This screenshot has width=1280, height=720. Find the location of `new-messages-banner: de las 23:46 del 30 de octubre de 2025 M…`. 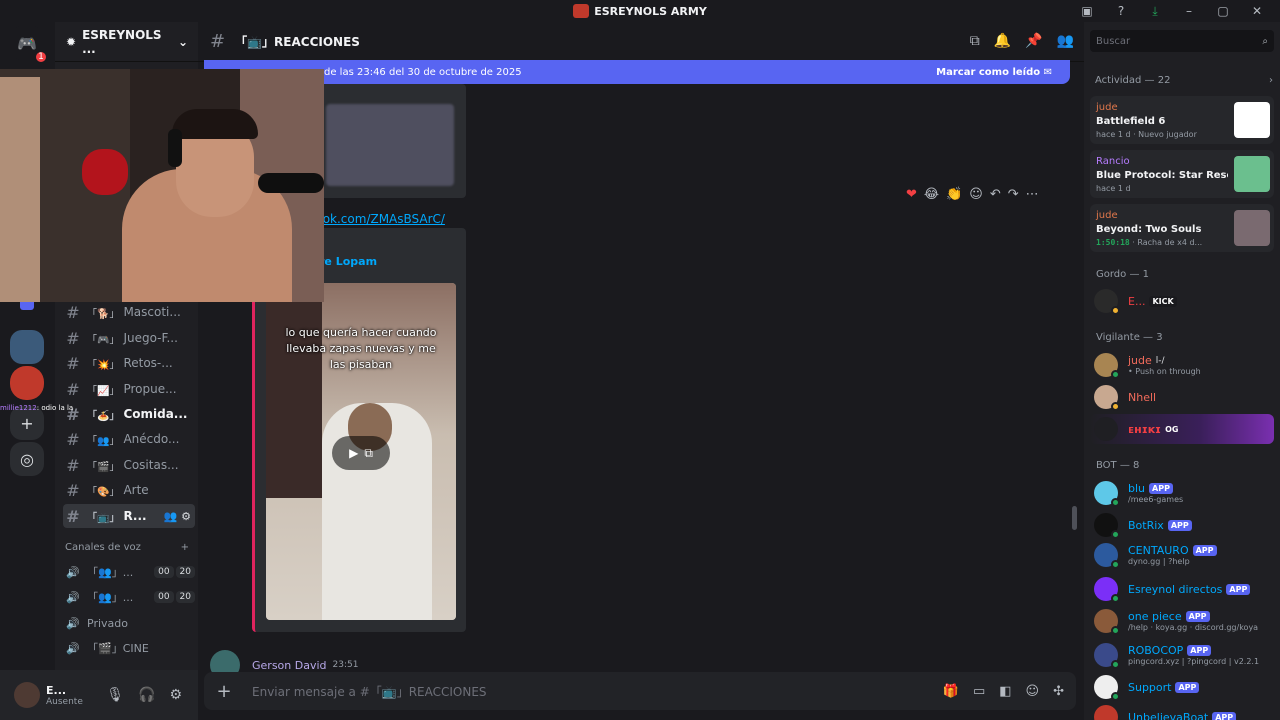

new-messages-banner: de las 23:46 del 30 de octubre de 2025 M… is located at coordinates (637, 72).